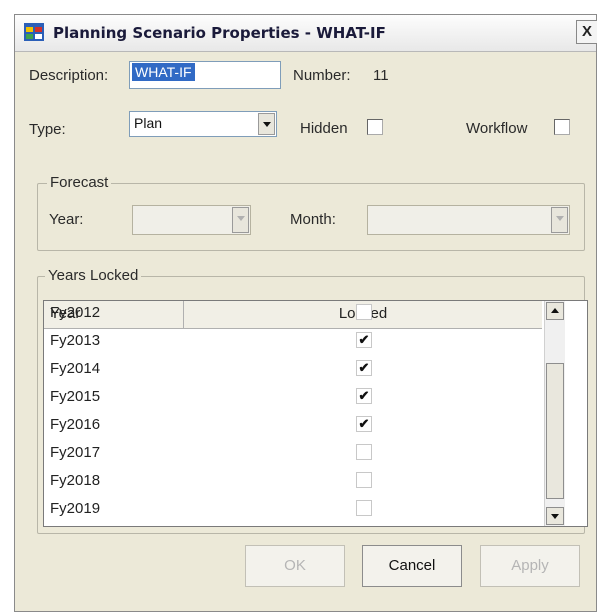 This screenshot has width=597, height=612. What do you see at coordinates (66, 219) in the screenshot?
I see `forecast-year-label: Year:` at bounding box center [66, 219].